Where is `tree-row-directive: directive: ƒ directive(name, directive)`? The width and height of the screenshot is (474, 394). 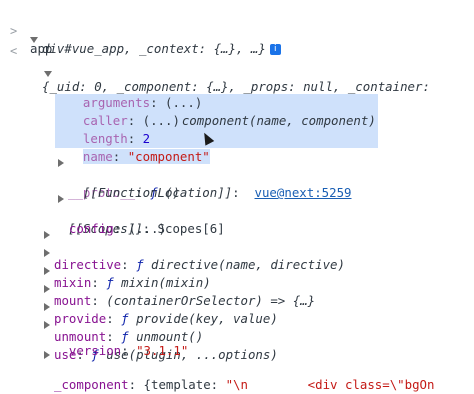
tree-row-directive: directive: ƒ directive(name, directive) is located at coordinates (194, 246).